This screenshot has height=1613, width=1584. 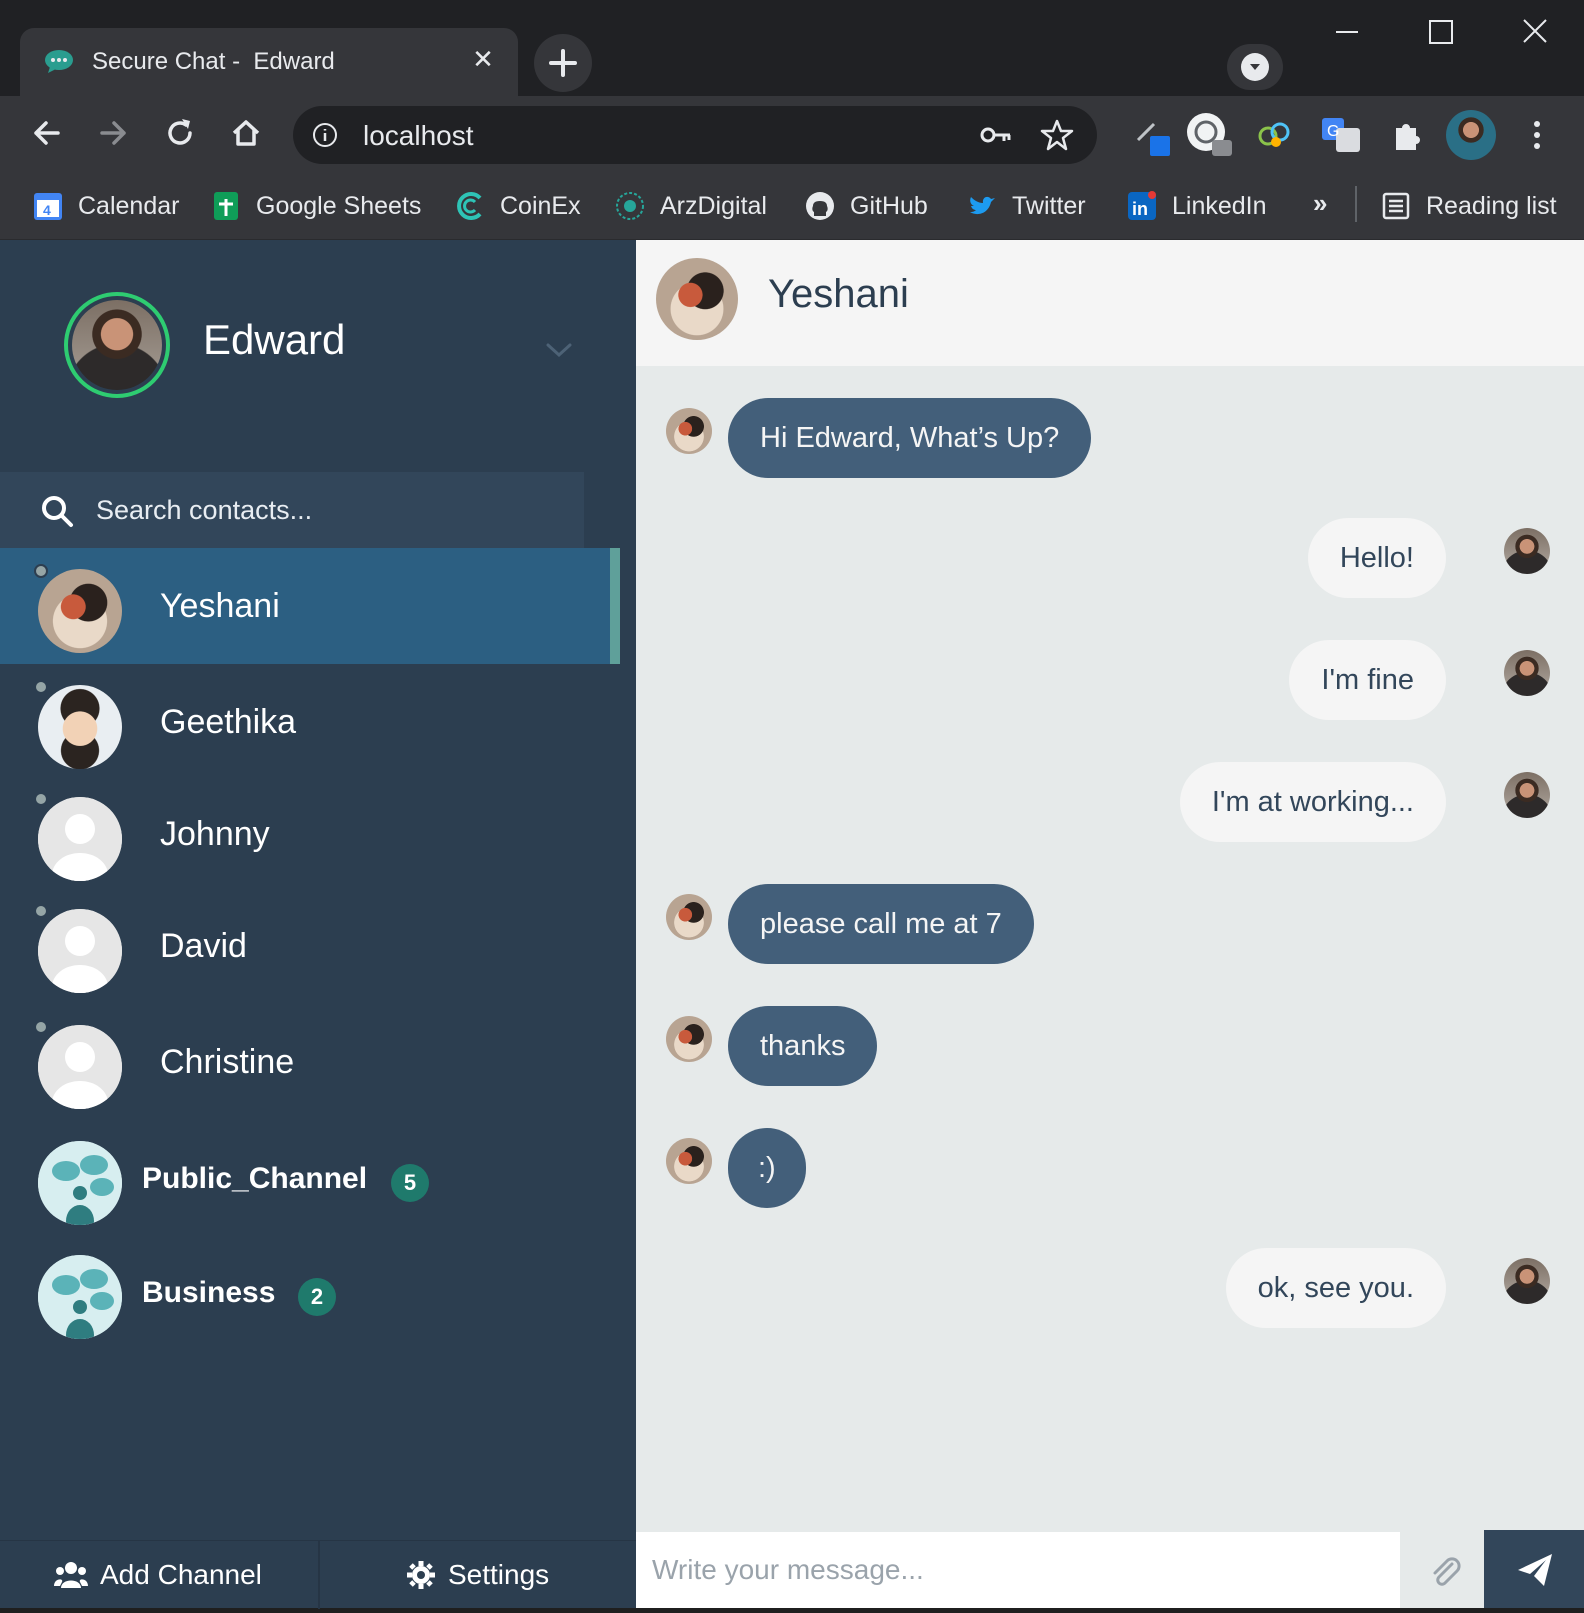 What do you see at coordinates (57, 511) in the screenshot?
I see `search-icon` at bounding box center [57, 511].